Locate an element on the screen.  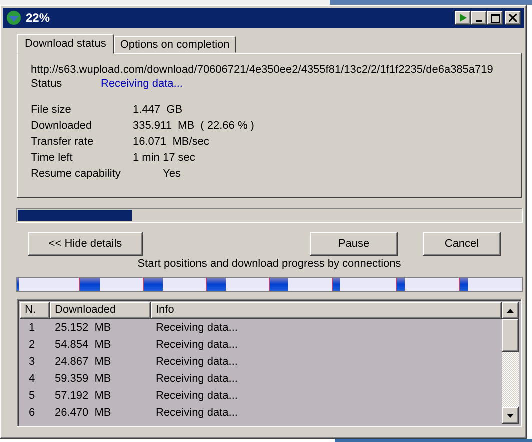
scroll-down-button is located at coordinates (510, 415).